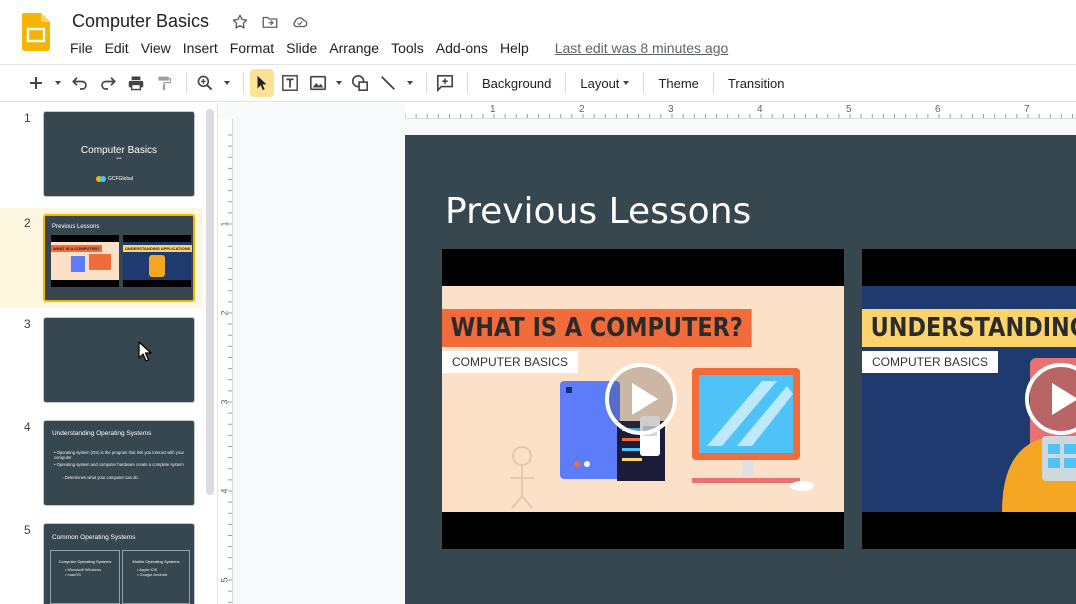 The height and width of the screenshot is (604, 1076). What do you see at coordinates (119, 360) in the screenshot?
I see `slide-thumbnail` at bounding box center [119, 360].